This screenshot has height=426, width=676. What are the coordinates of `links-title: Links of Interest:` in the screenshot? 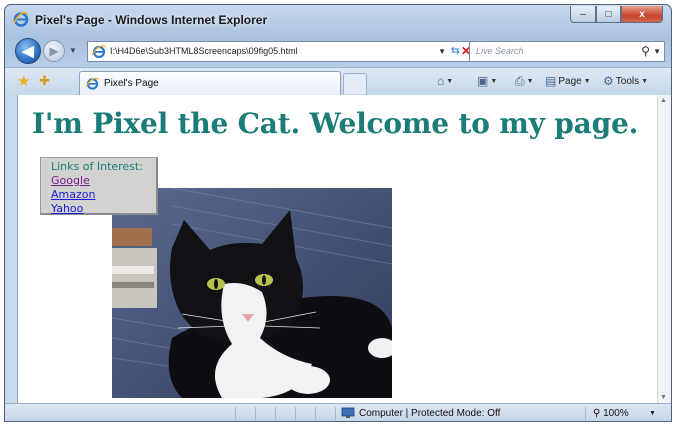 It's located at (97, 166).